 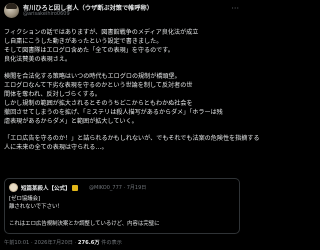 What do you see at coordinates (13, 187) in the screenshot?
I see `quoted-avatar` at bounding box center [13, 187].